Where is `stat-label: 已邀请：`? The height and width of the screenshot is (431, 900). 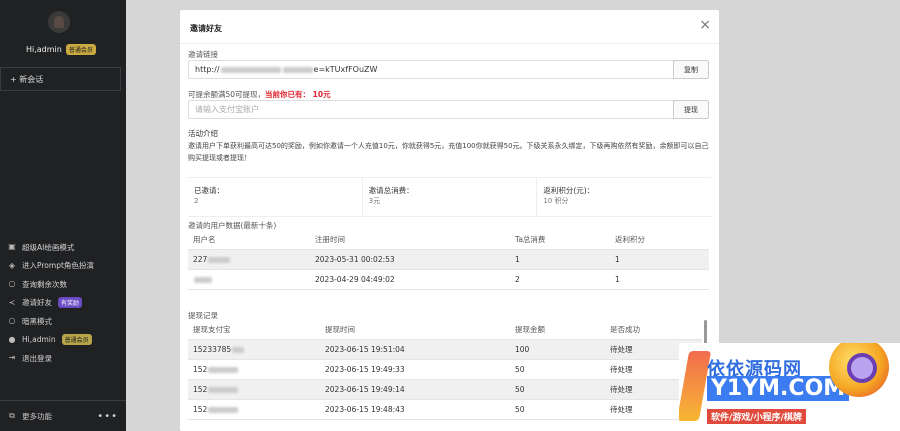
stat-label: 已邀请： is located at coordinates (209, 190).